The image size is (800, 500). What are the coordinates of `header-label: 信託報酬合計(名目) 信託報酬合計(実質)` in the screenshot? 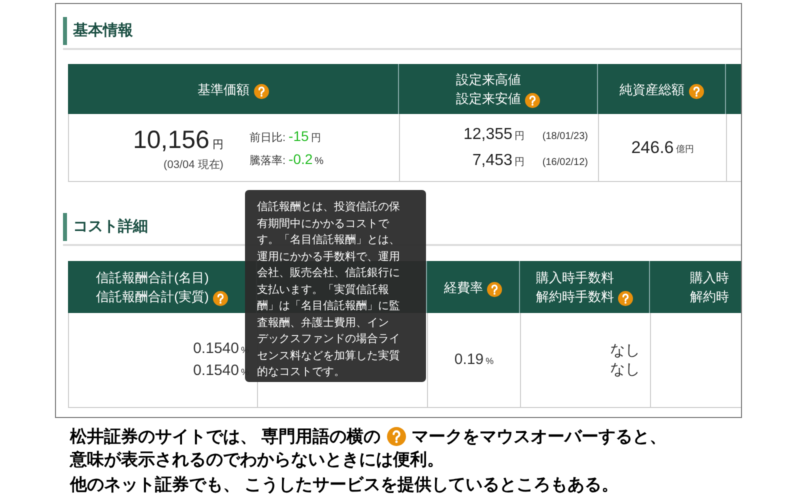 It's located at (152, 287).